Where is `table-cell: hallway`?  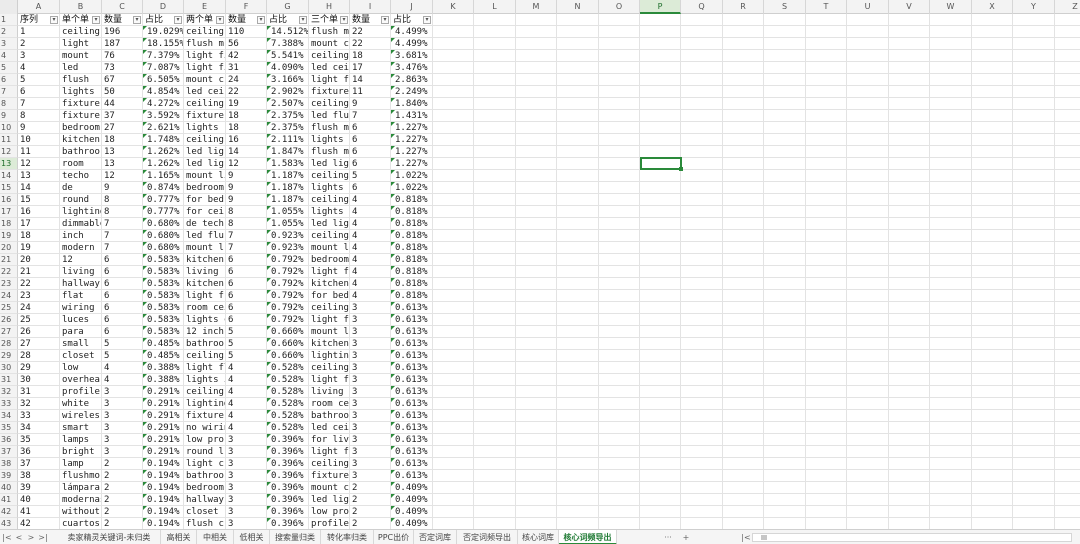 table-cell: hallway is located at coordinates (205, 500).